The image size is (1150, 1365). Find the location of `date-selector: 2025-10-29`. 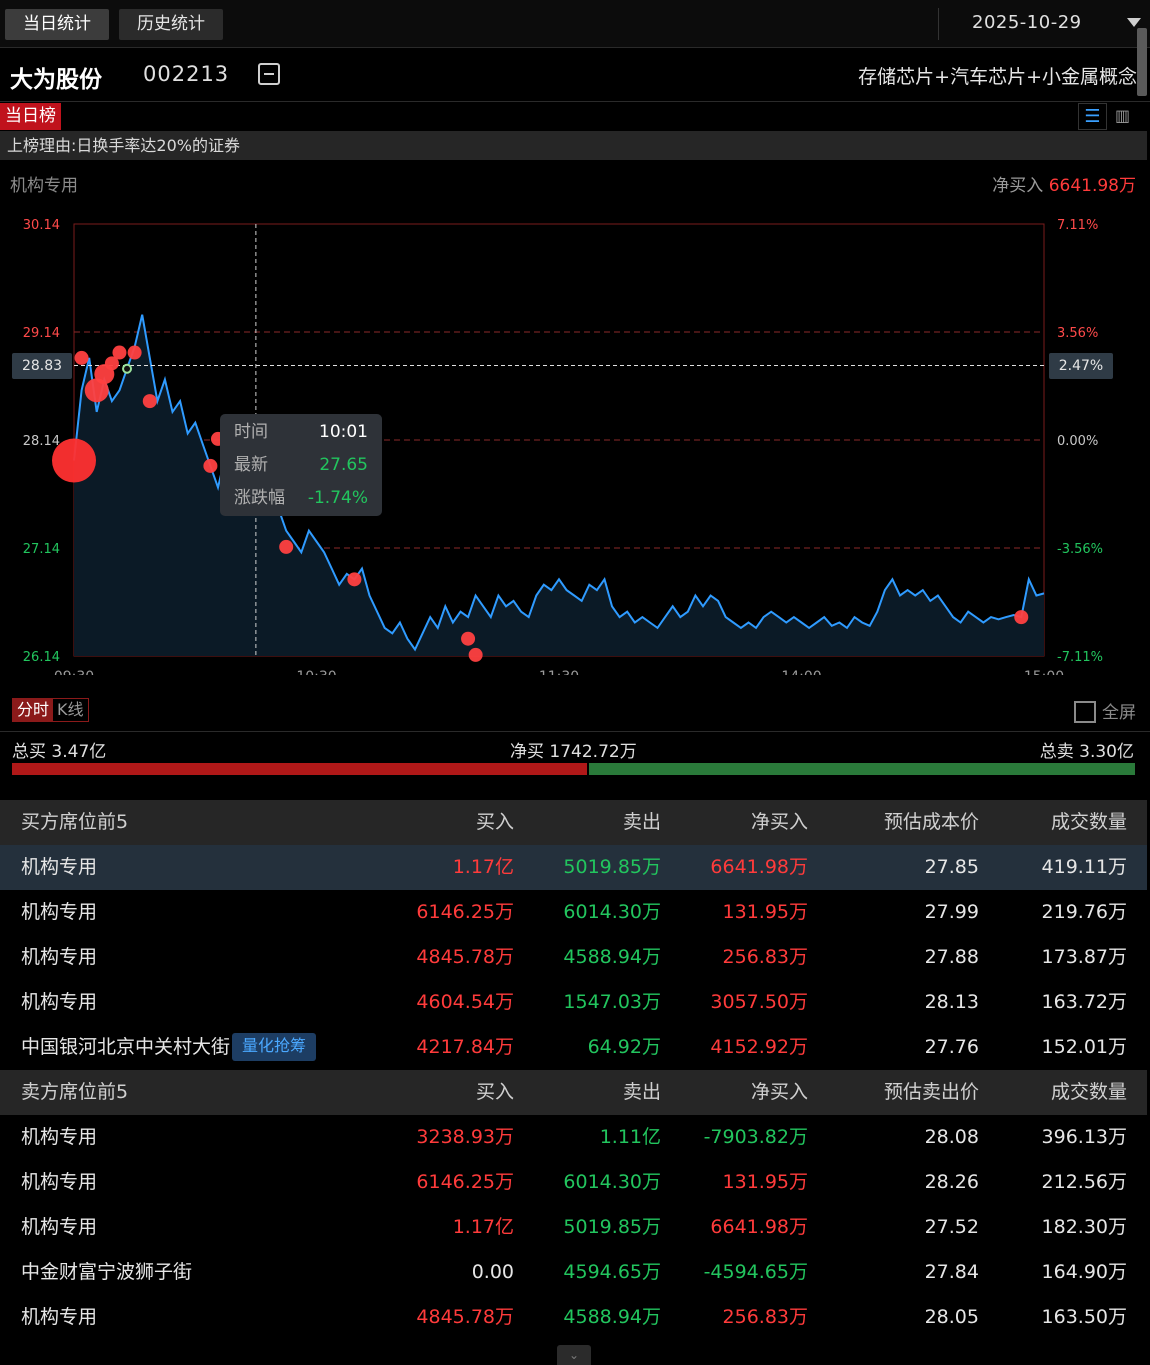

date-selector: 2025-10-29 is located at coordinates (1027, 22).